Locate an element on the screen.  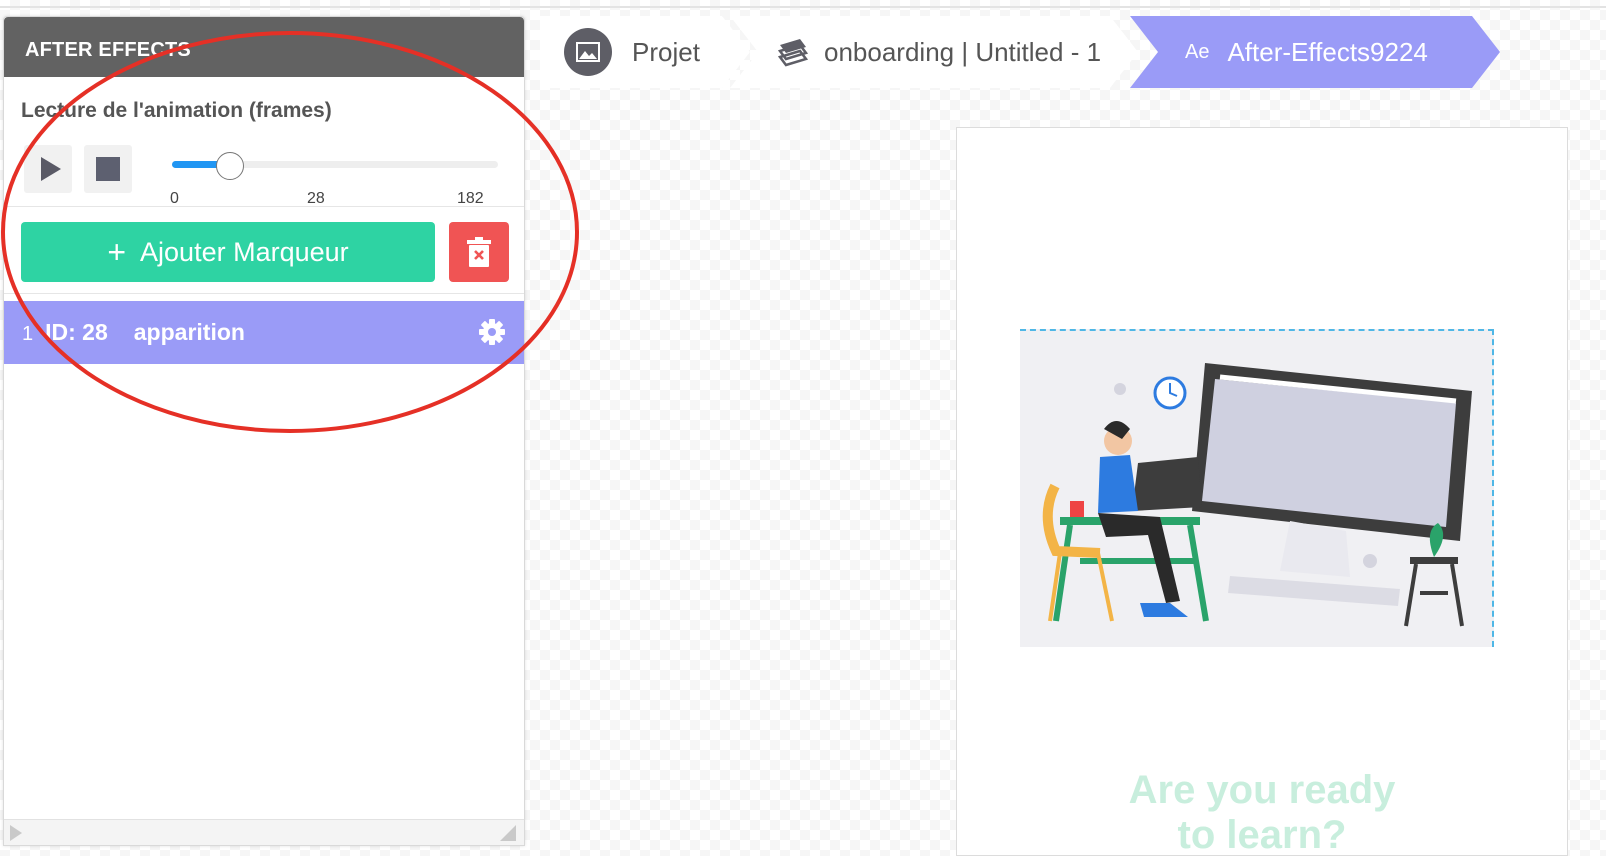
headline-line-2: to learn? is located at coordinates (1262, 834).